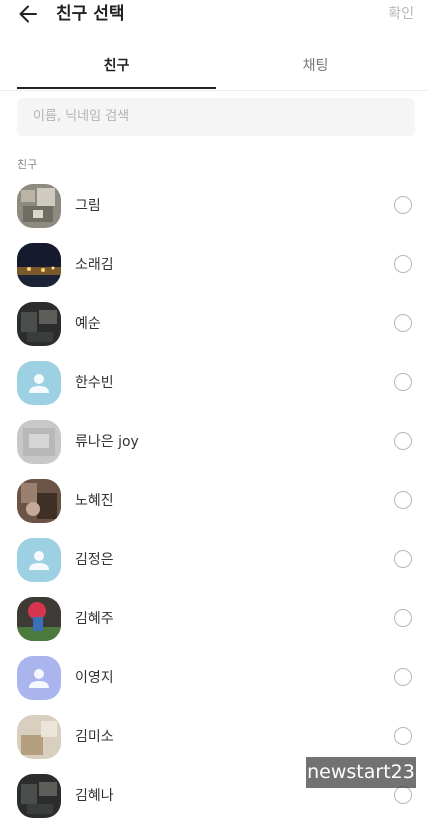 The height and width of the screenshot is (826, 428). Describe the element at coordinates (94, 501) in the screenshot. I see `friend-name: 노혜진` at that location.